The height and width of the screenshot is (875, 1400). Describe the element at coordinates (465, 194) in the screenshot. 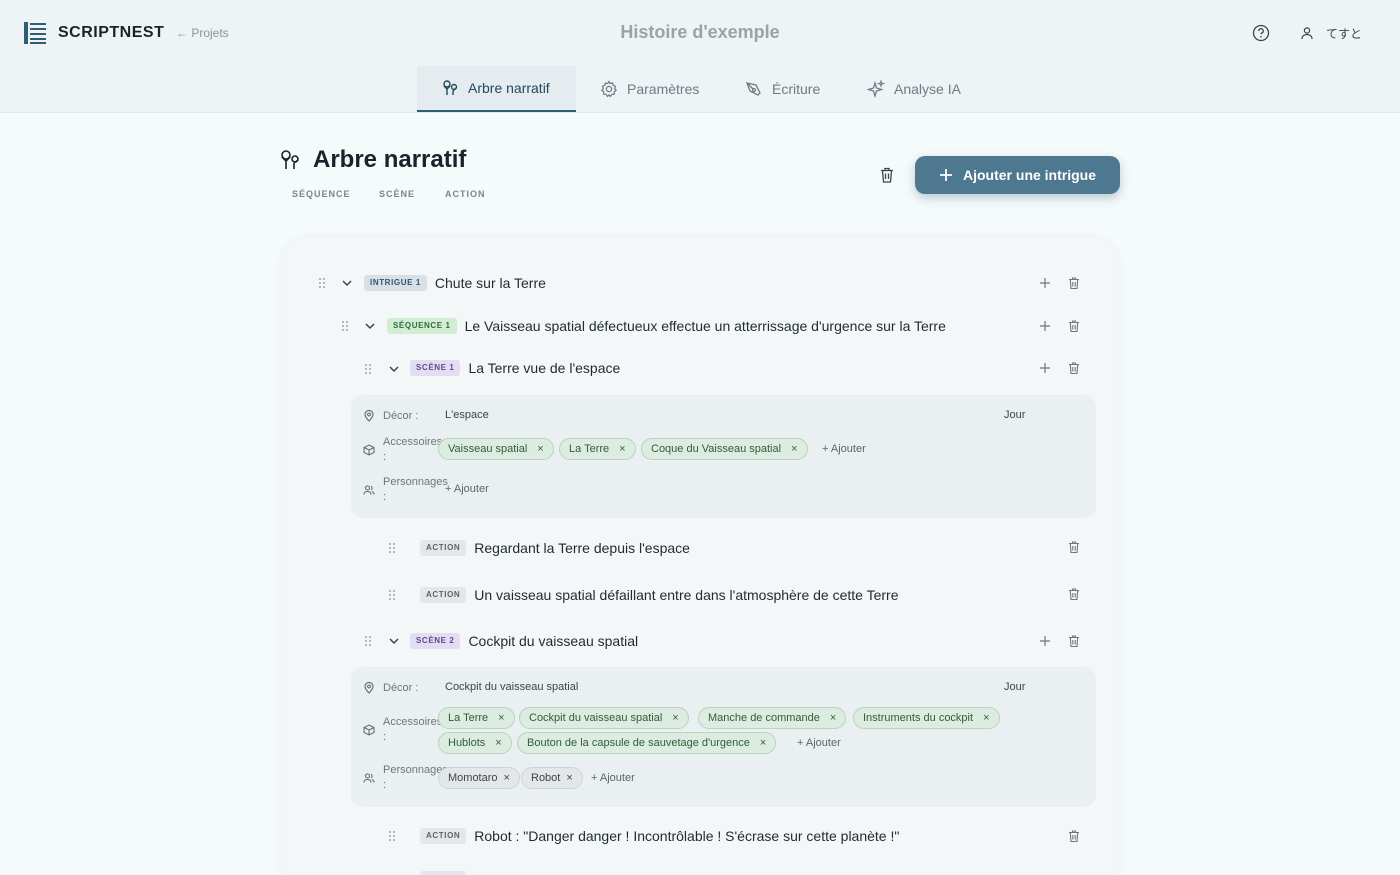

I see `subnav-action: ACTION` at that location.